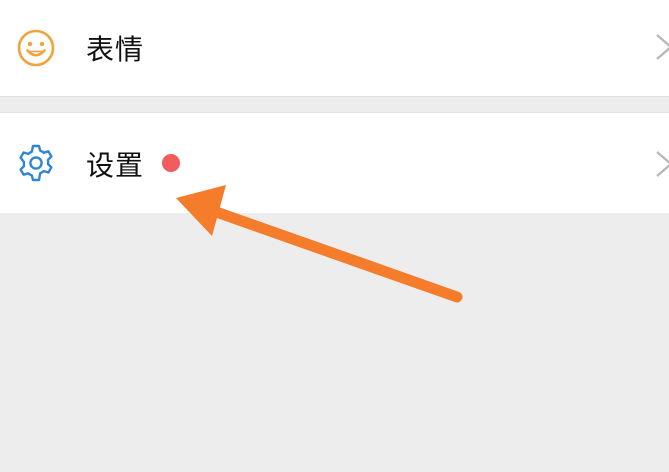 This screenshot has width=669, height=472. Describe the element at coordinates (331, 252) in the screenshot. I see `arrow-shaft` at that location.